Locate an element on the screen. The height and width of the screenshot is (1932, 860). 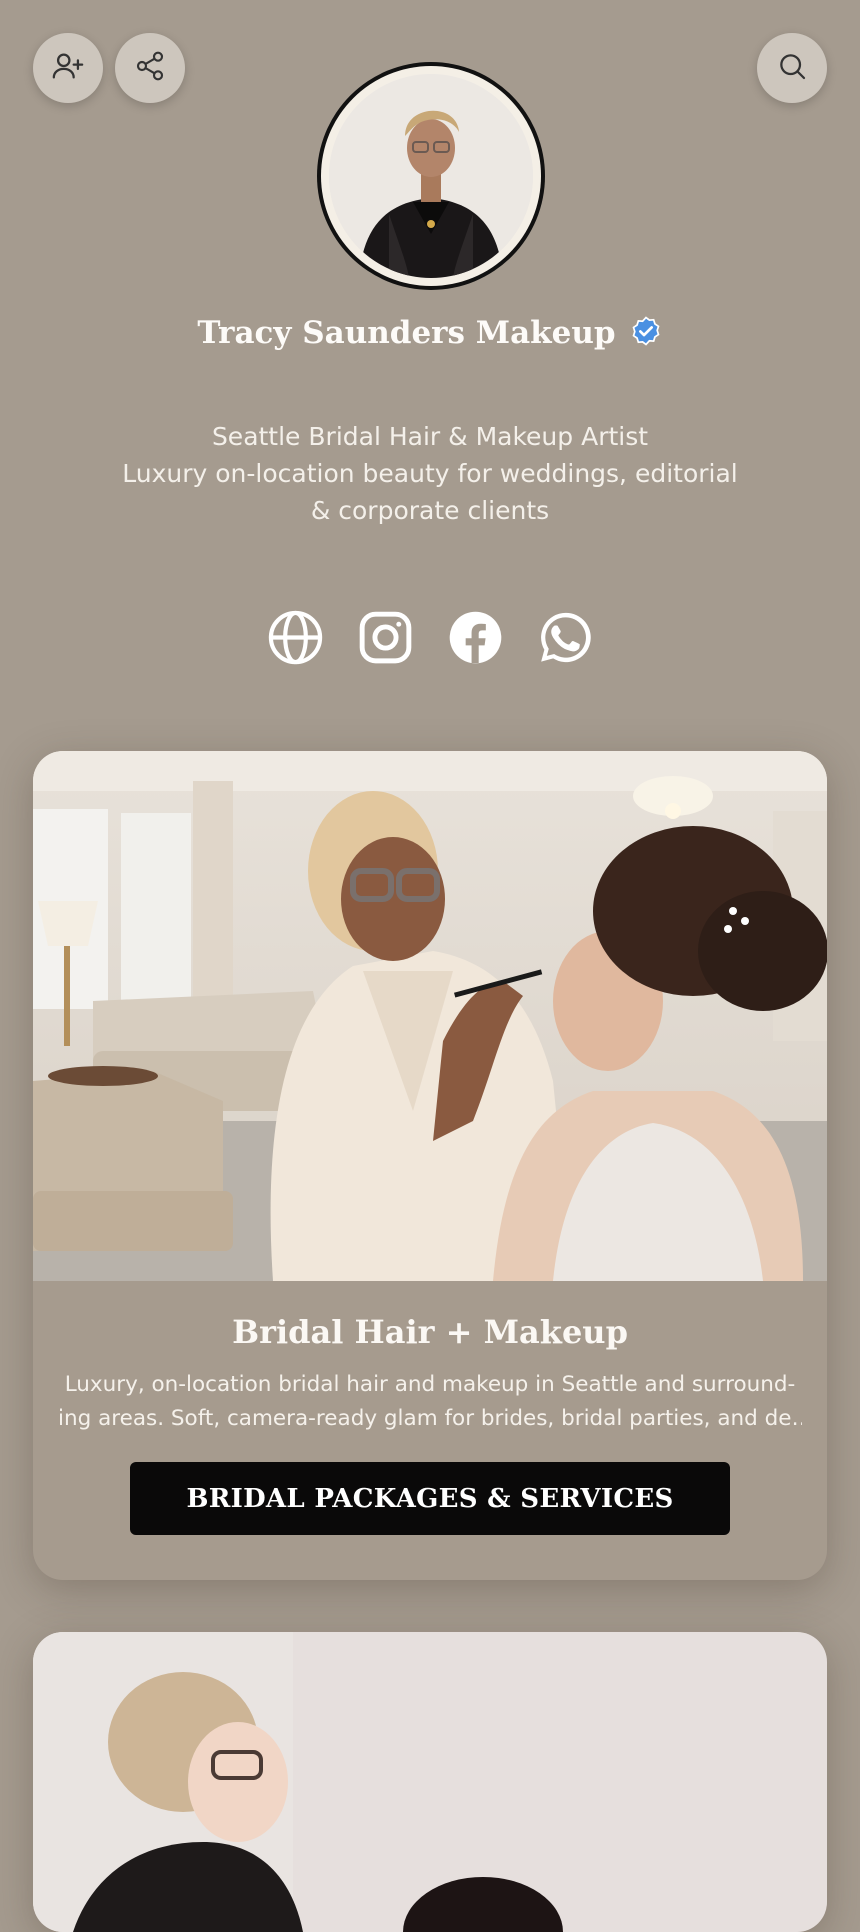
facebook-icon is located at coordinates (475, 639).